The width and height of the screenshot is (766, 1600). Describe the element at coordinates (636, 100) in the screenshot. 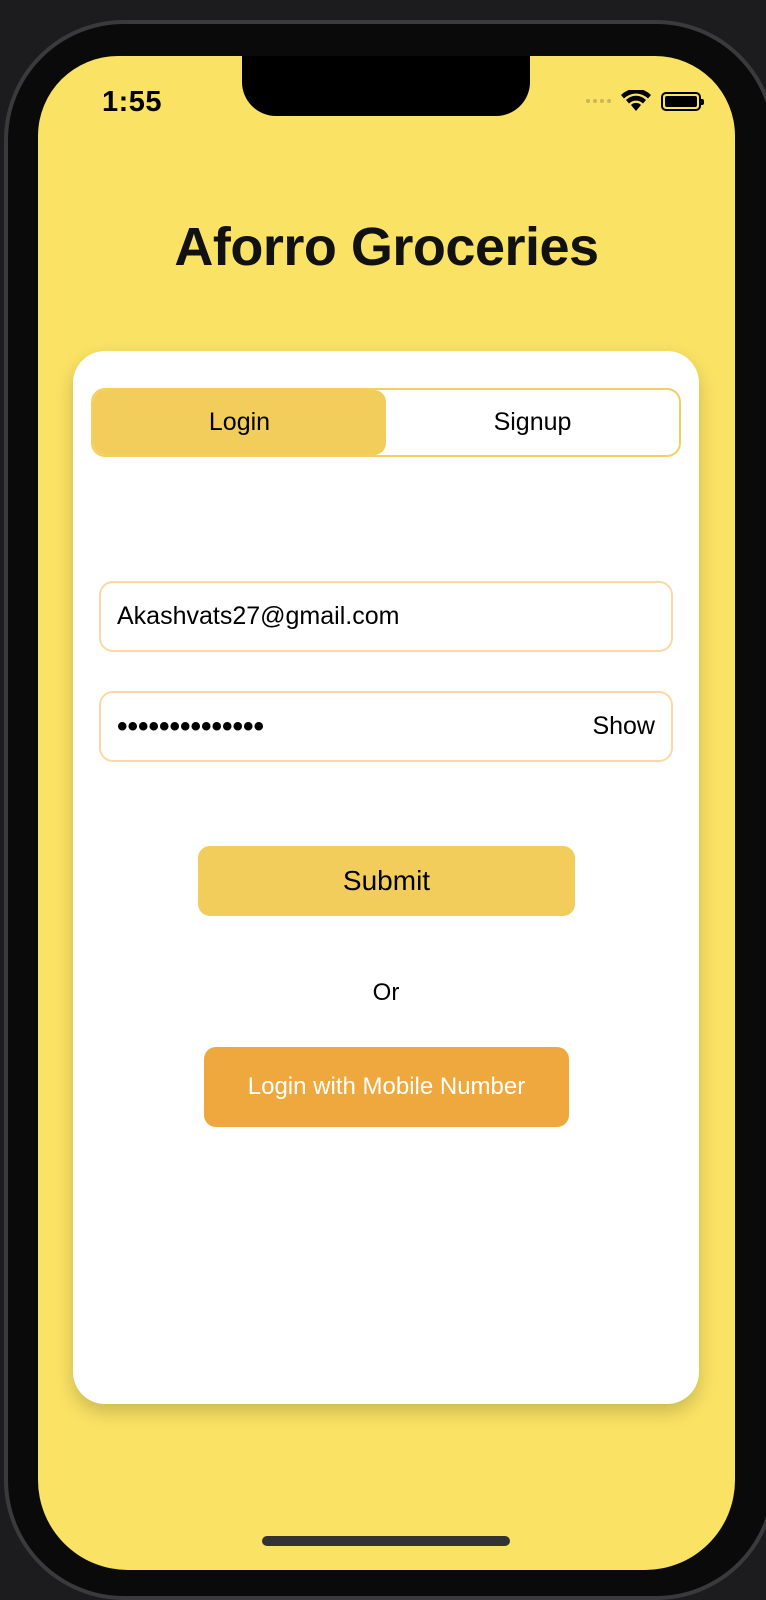

I see `wifi-icon` at that location.